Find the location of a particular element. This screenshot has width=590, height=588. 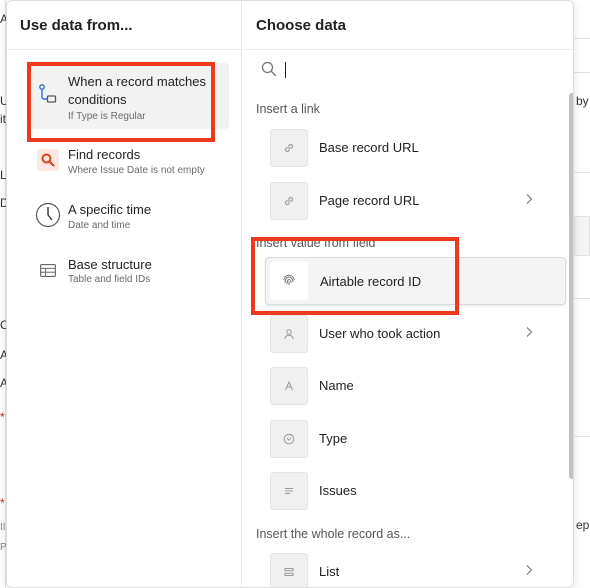

search-input is located at coordinates (418, 70).